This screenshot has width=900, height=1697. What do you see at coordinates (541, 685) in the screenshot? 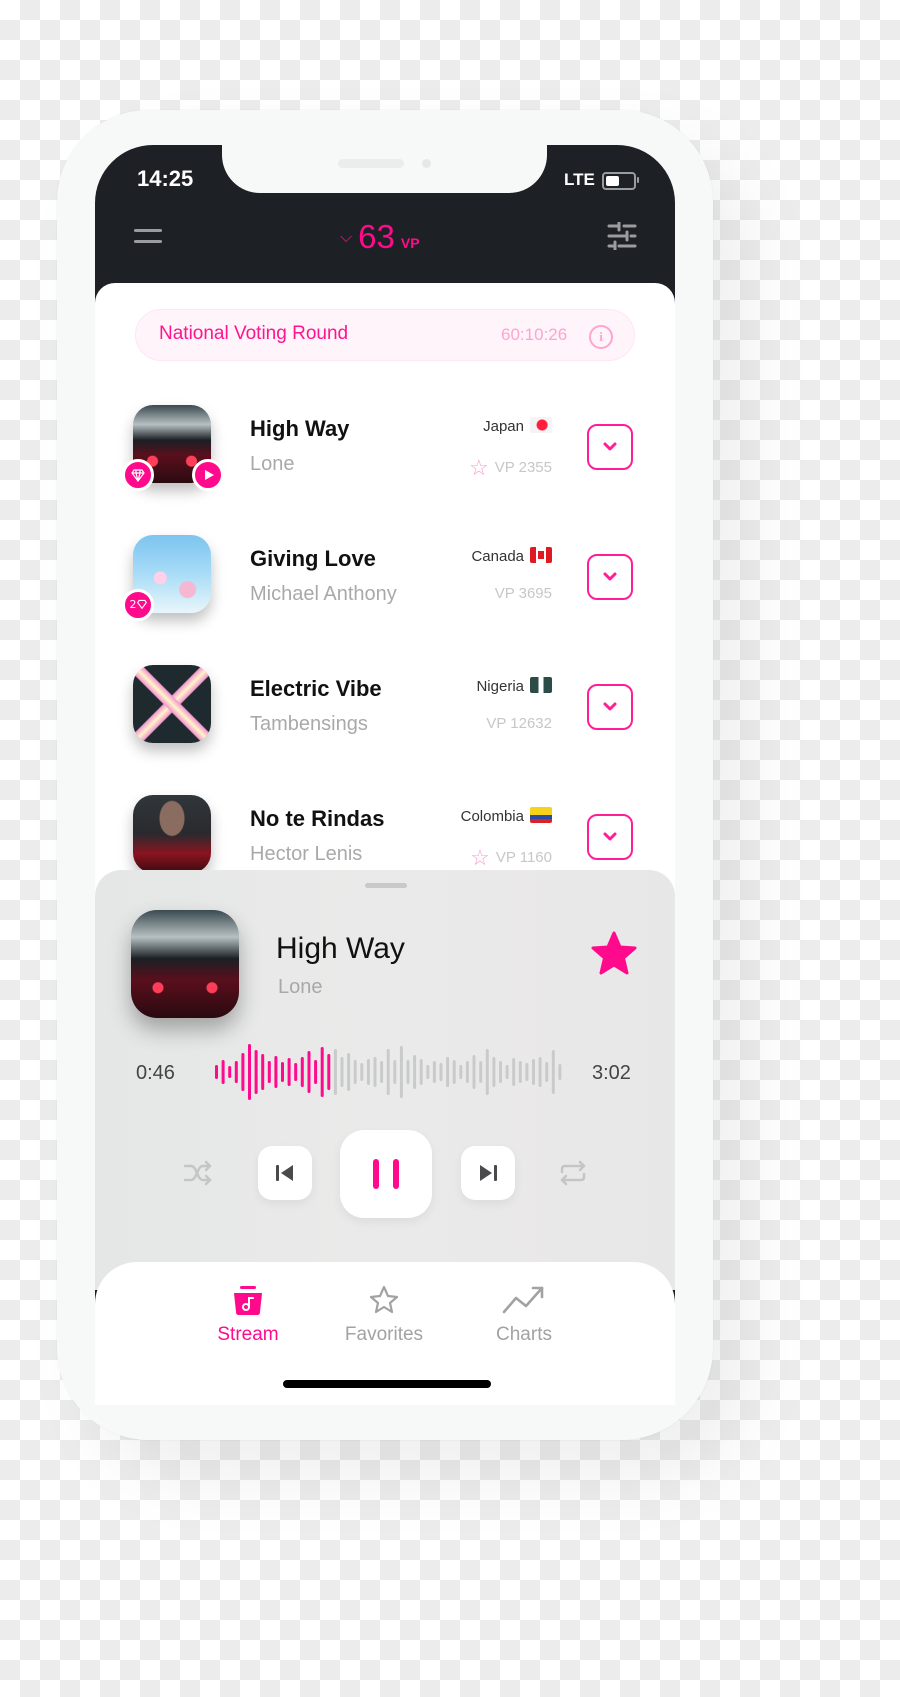
I see `nigeria-flag-icon` at bounding box center [541, 685].